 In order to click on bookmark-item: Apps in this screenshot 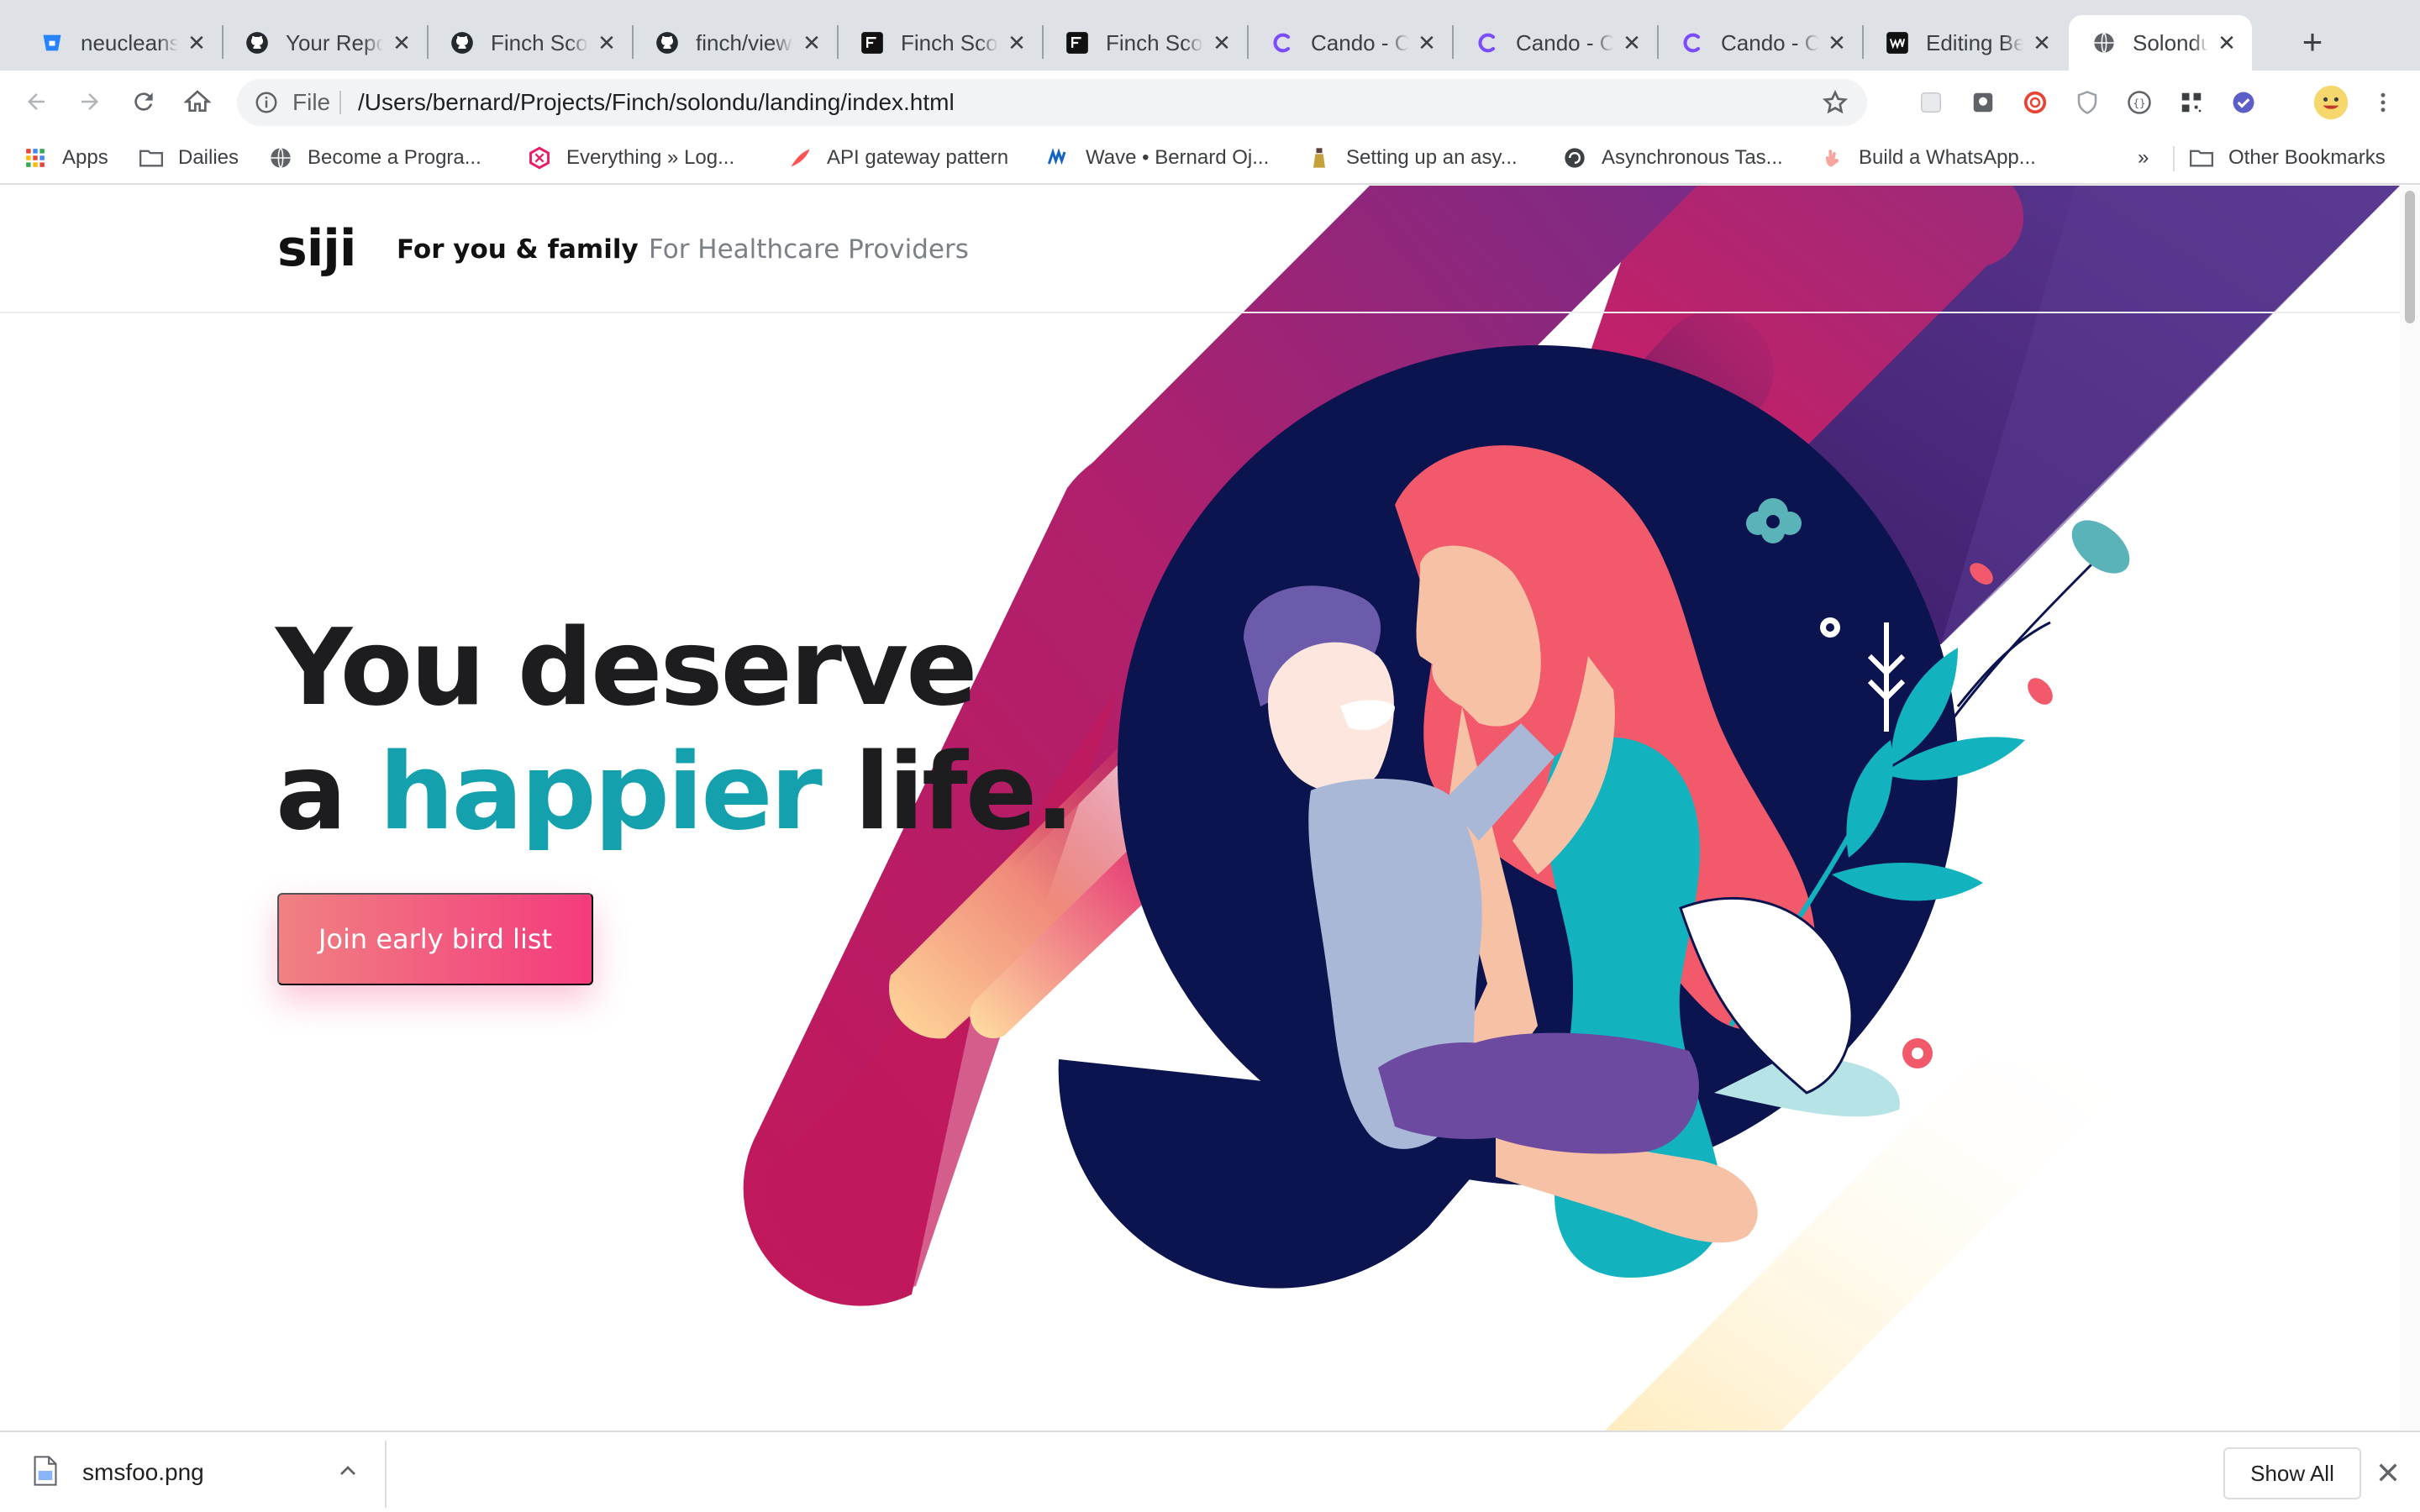, I will do `click(66, 157)`.